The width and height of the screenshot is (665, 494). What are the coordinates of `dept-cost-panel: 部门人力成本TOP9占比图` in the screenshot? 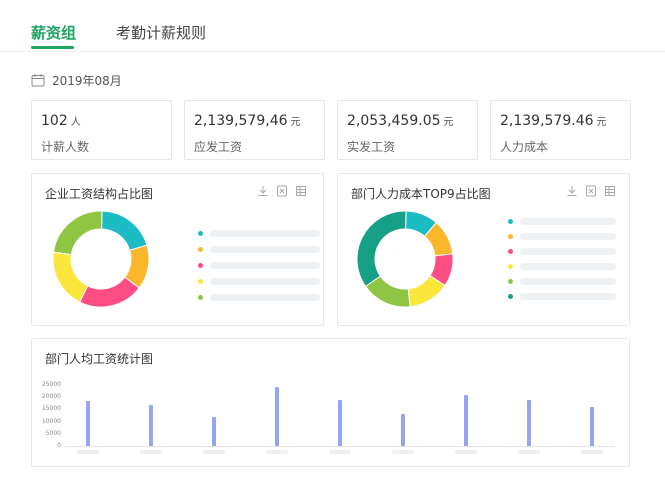 It's located at (483, 249).